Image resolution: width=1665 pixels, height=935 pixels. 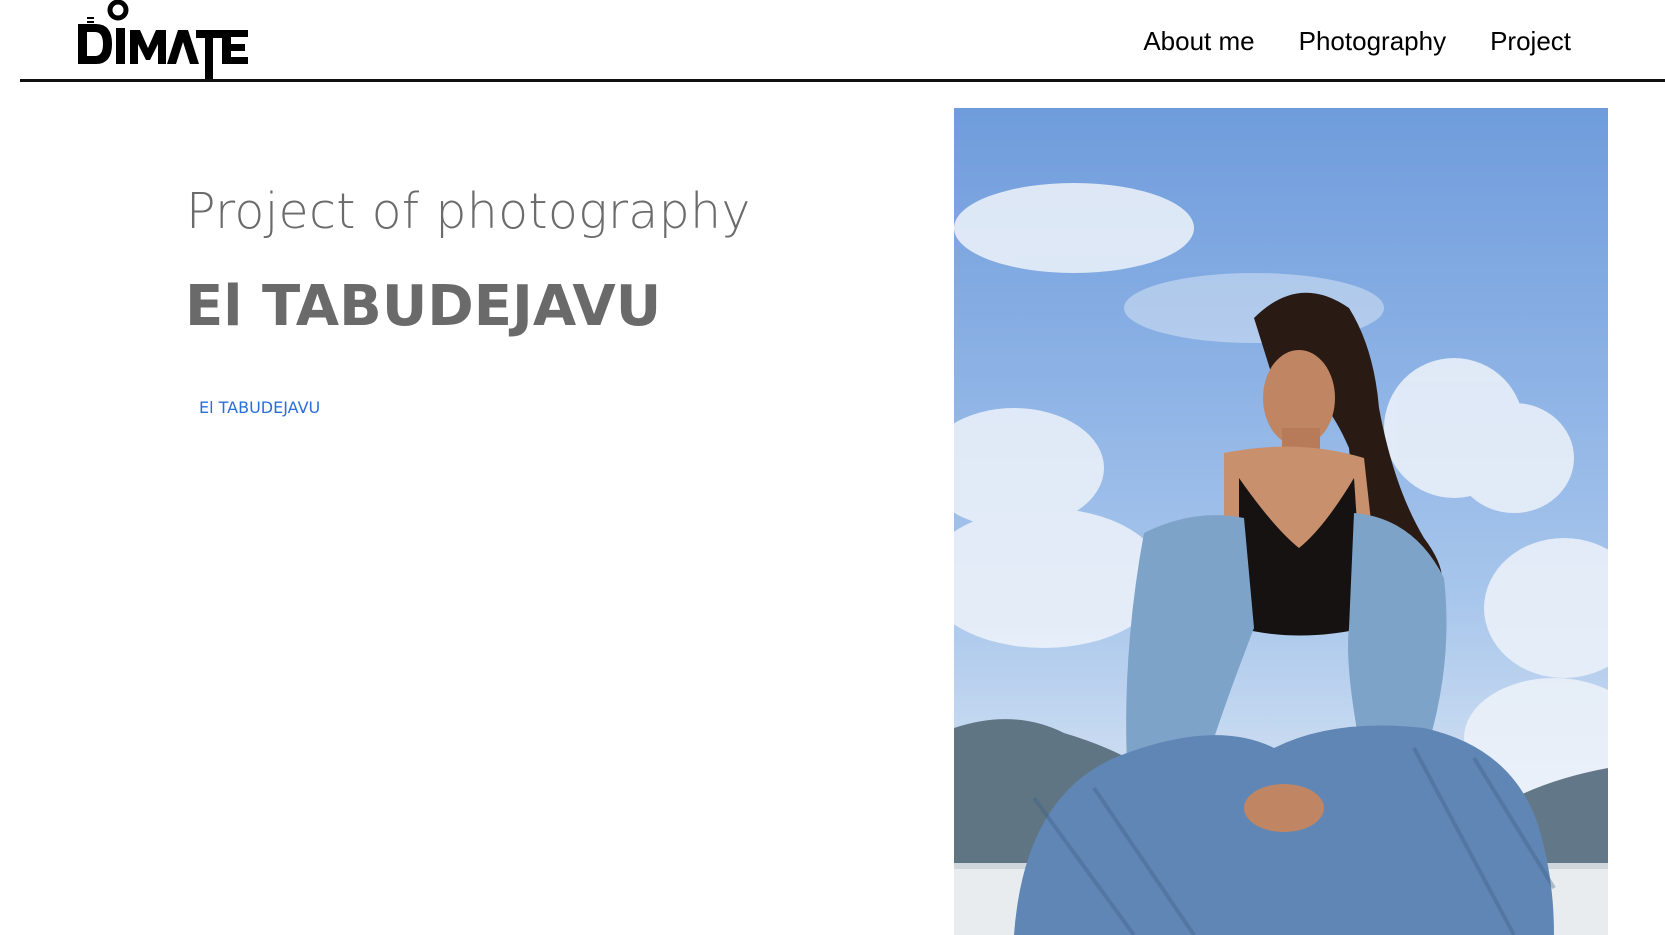 What do you see at coordinates (1530, 41) in the screenshot?
I see `nav-project: Project` at bounding box center [1530, 41].